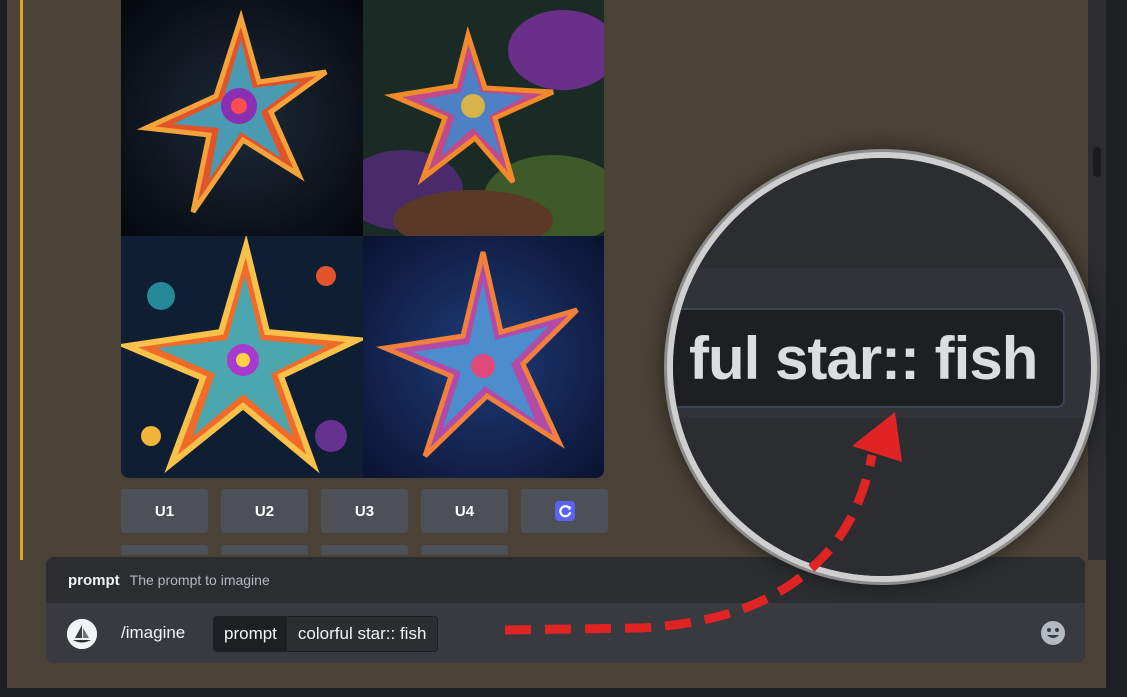 The image size is (1127, 697). What do you see at coordinates (94, 580) in the screenshot?
I see `option-name-label: prompt` at bounding box center [94, 580].